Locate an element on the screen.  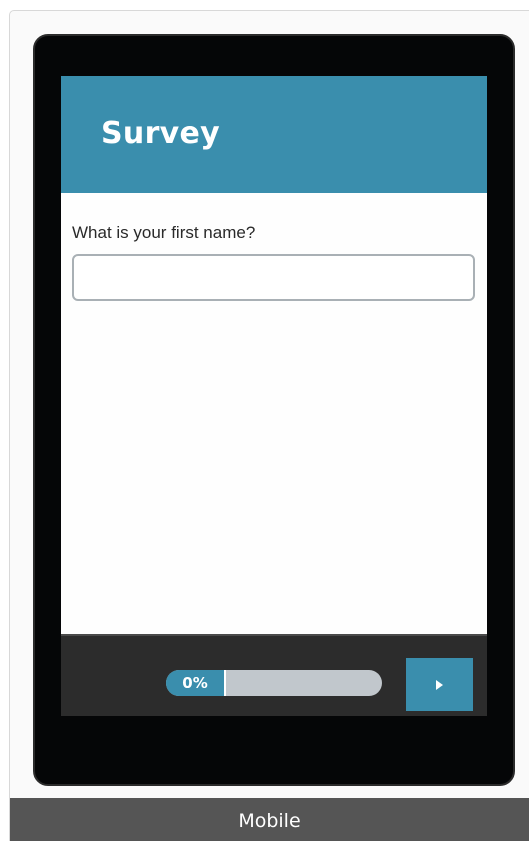
next-button is located at coordinates (439, 684).